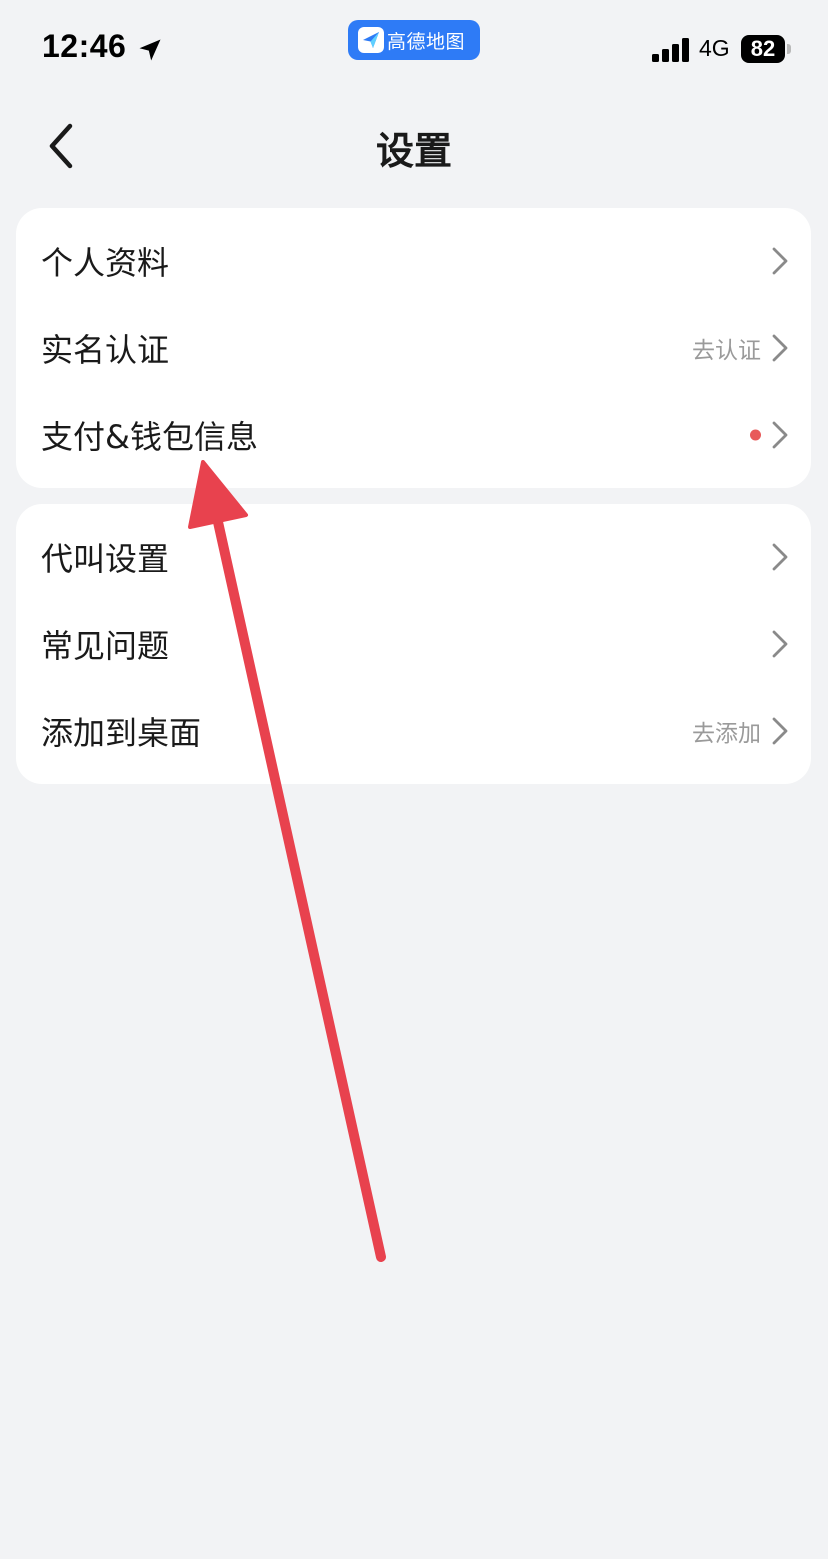  What do you see at coordinates (84, 46) in the screenshot?
I see `status-time: 12:46` at bounding box center [84, 46].